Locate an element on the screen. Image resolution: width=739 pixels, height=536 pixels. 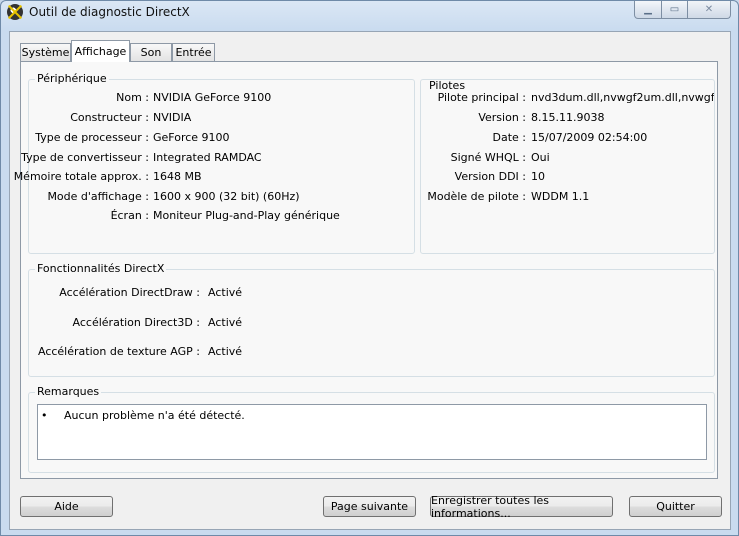
tab-entree: Entrée is located at coordinates (193, 52).